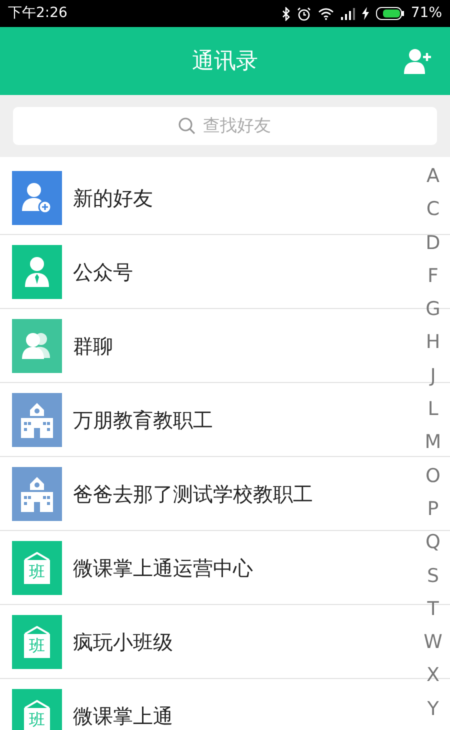 The image size is (450, 730). Describe the element at coordinates (433, 243) in the screenshot. I see `index-letter: D` at that location.